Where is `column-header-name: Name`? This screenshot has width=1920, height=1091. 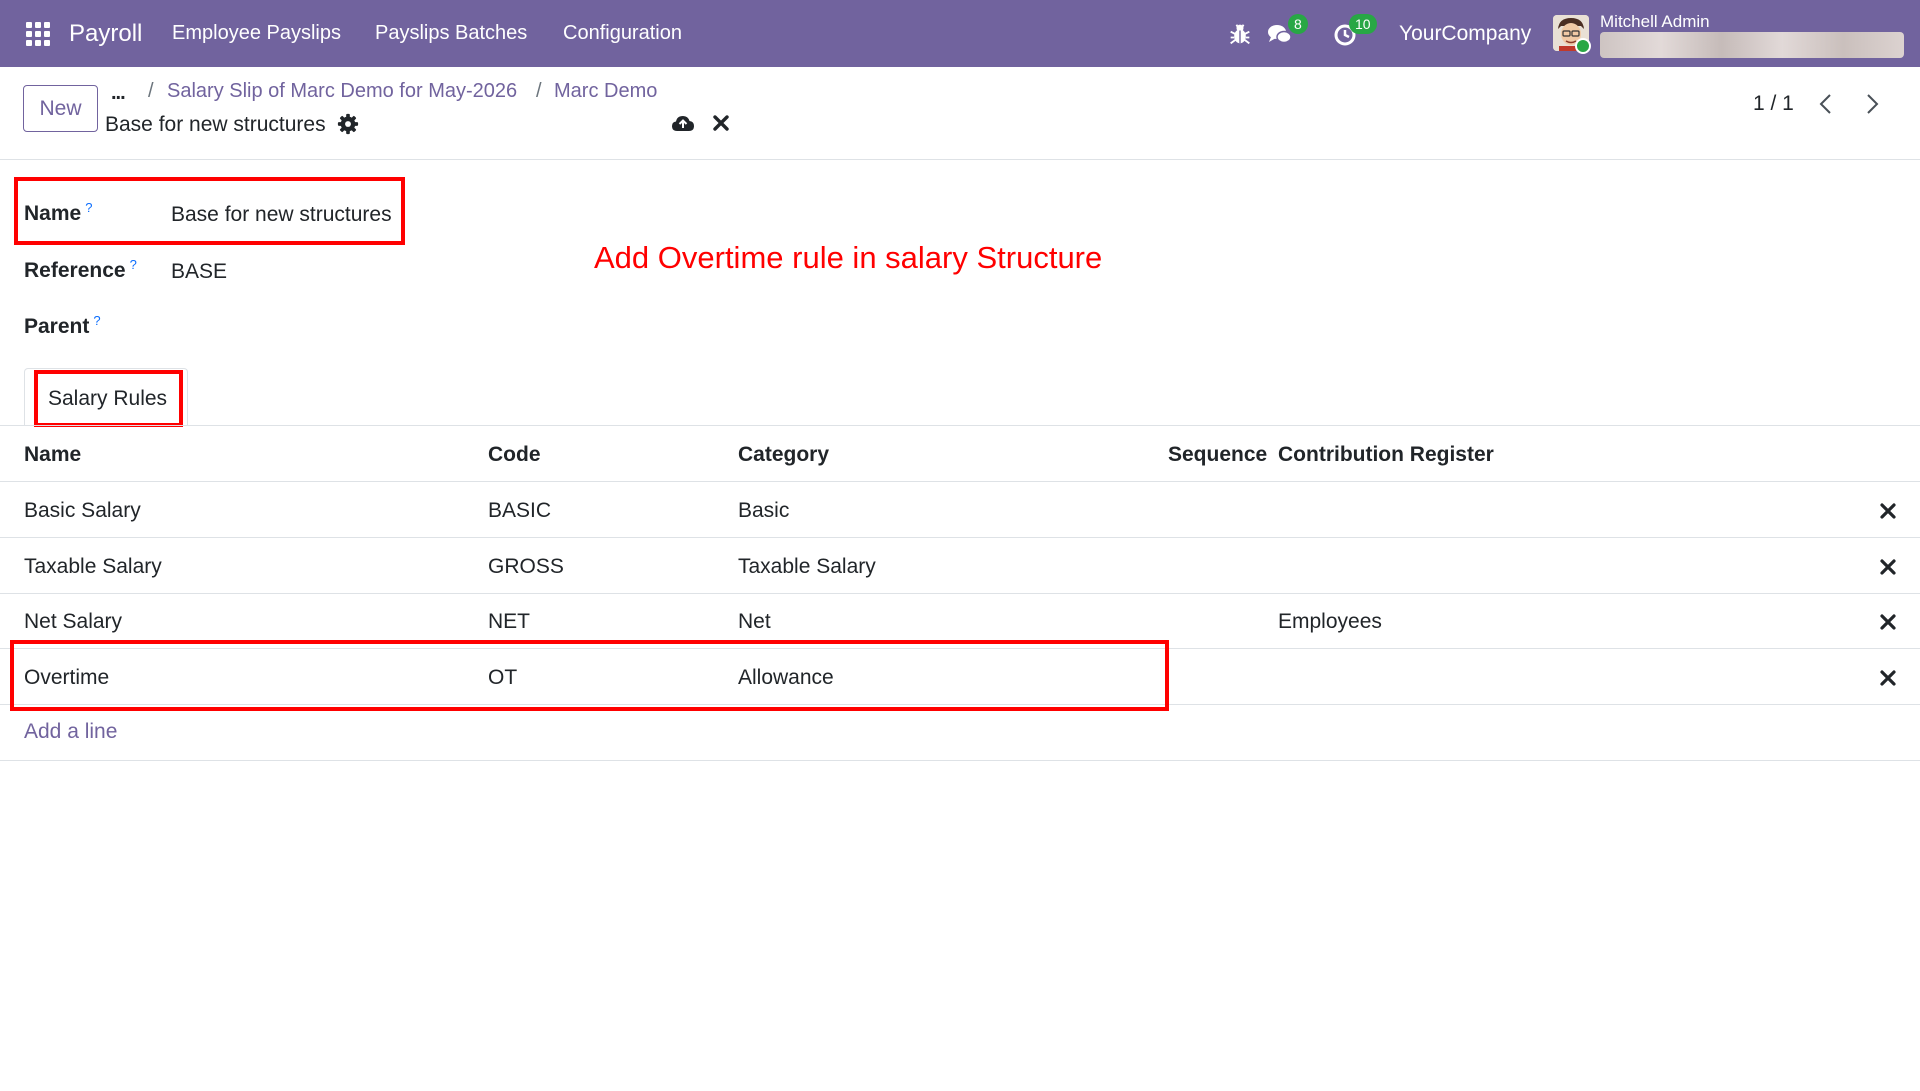
column-header-name: Name is located at coordinates (52, 455).